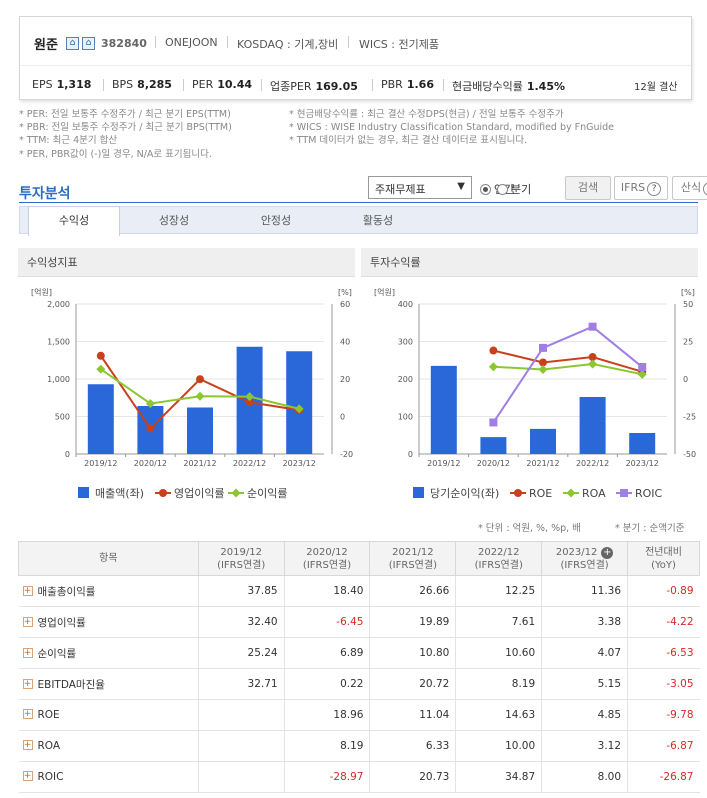 This screenshot has width=707, height=798. I want to click on chevron-down-icon: ▼, so click(461, 186).